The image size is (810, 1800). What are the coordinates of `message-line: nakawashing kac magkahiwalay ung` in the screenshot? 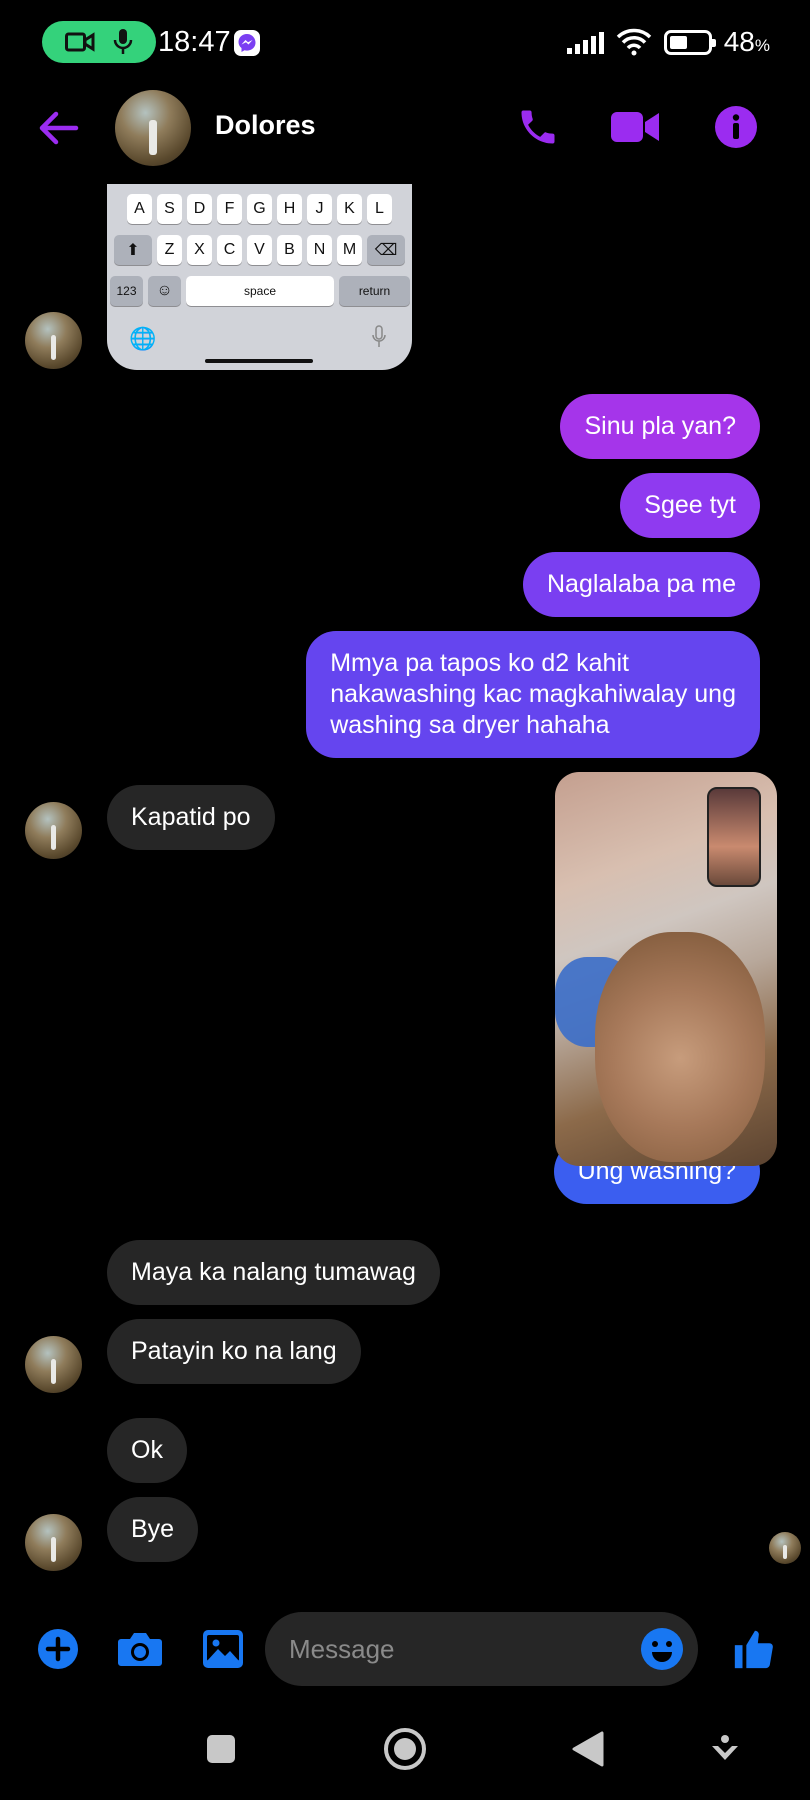 It's located at (533, 694).